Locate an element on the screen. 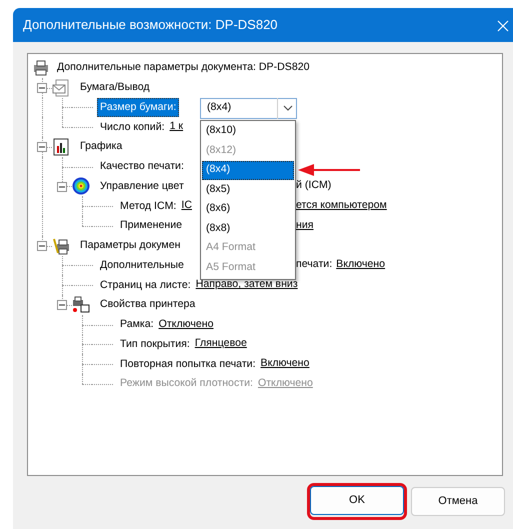  tree-item-label: Метод ICM: is located at coordinates (148, 206).